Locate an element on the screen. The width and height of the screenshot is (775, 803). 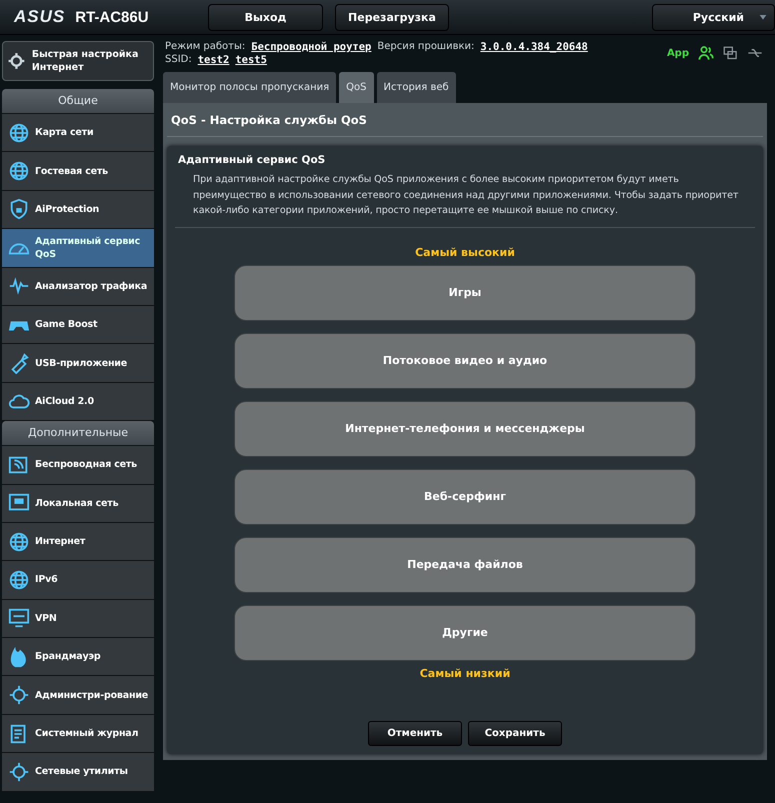
model-name: RT-AC86U is located at coordinates (112, 17).